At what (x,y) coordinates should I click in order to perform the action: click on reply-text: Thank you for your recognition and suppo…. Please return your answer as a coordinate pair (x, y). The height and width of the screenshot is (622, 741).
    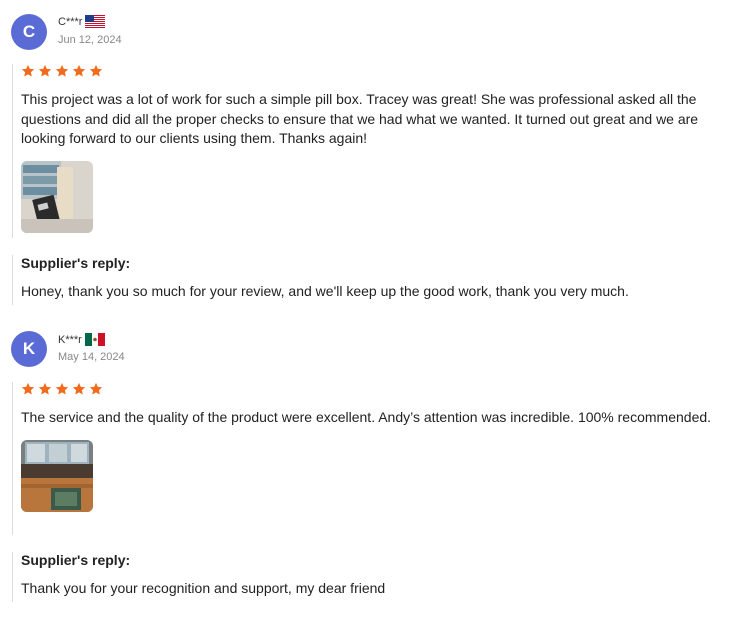
    Looking at the image, I should click on (203, 588).